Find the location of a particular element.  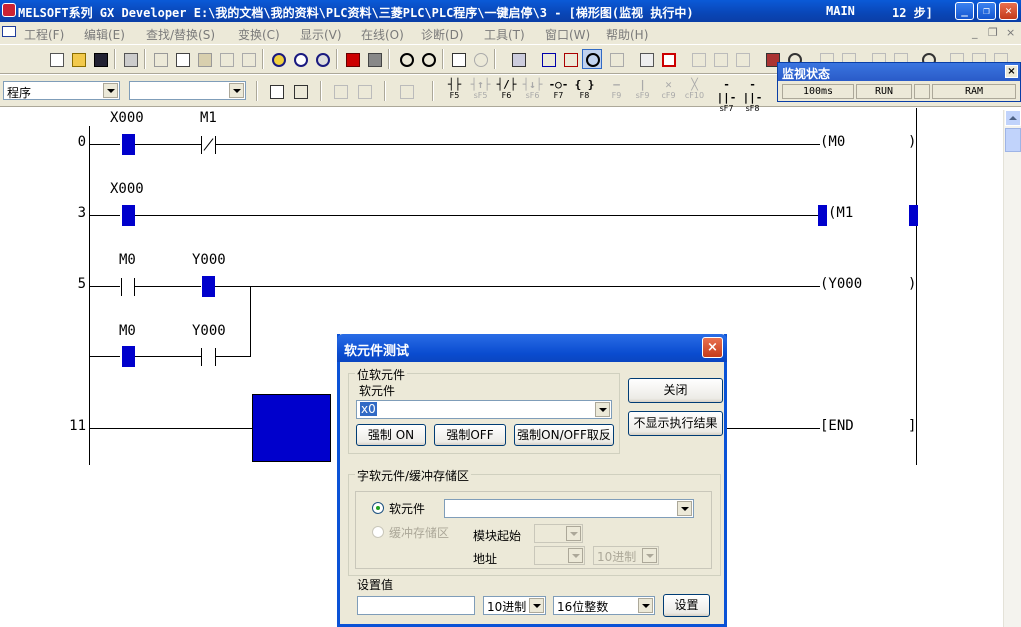

program-combo is located at coordinates (187, 90).